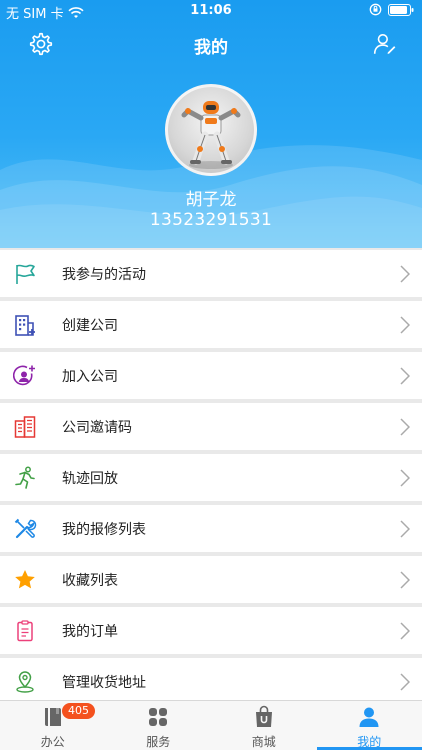 The height and width of the screenshot is (750, 422). Describe the element at coordinates (25, 631) in the screenshot. I see `order-list-icon` at that location.